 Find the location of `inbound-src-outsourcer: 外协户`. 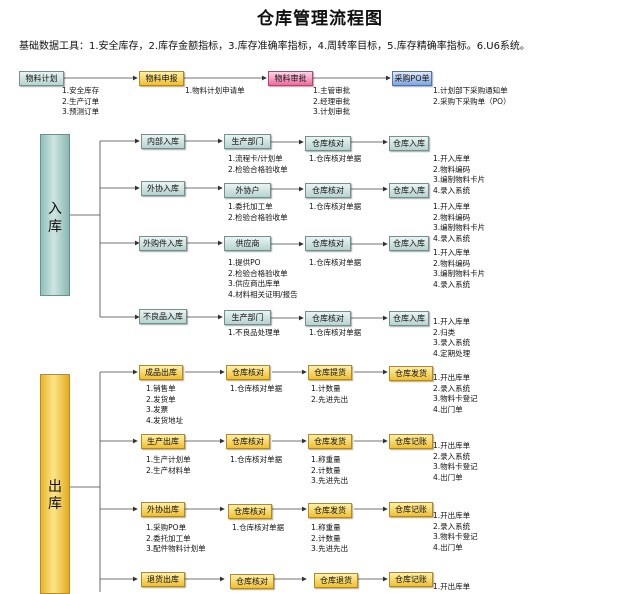

inbound-src-outsourcer: 外协户 is located at coordinates (247, 190).